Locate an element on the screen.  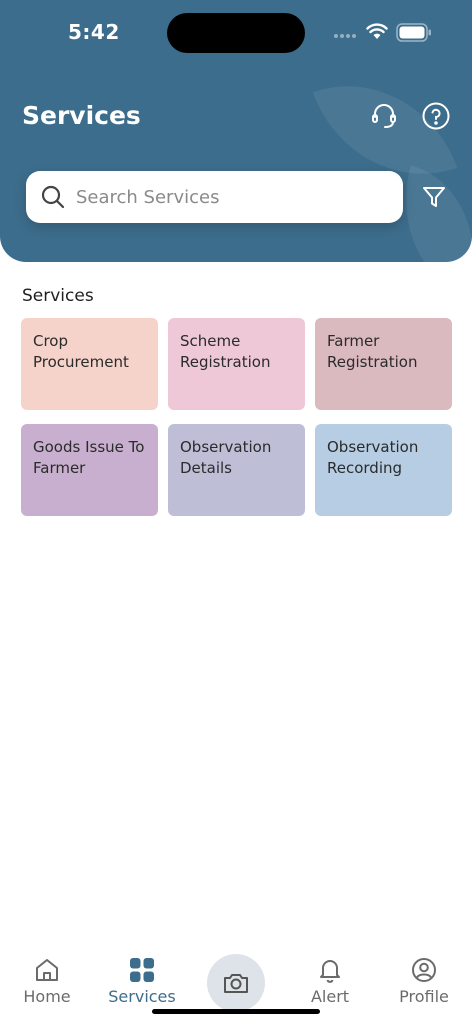
search-icon is located at coordinates (53, 197).